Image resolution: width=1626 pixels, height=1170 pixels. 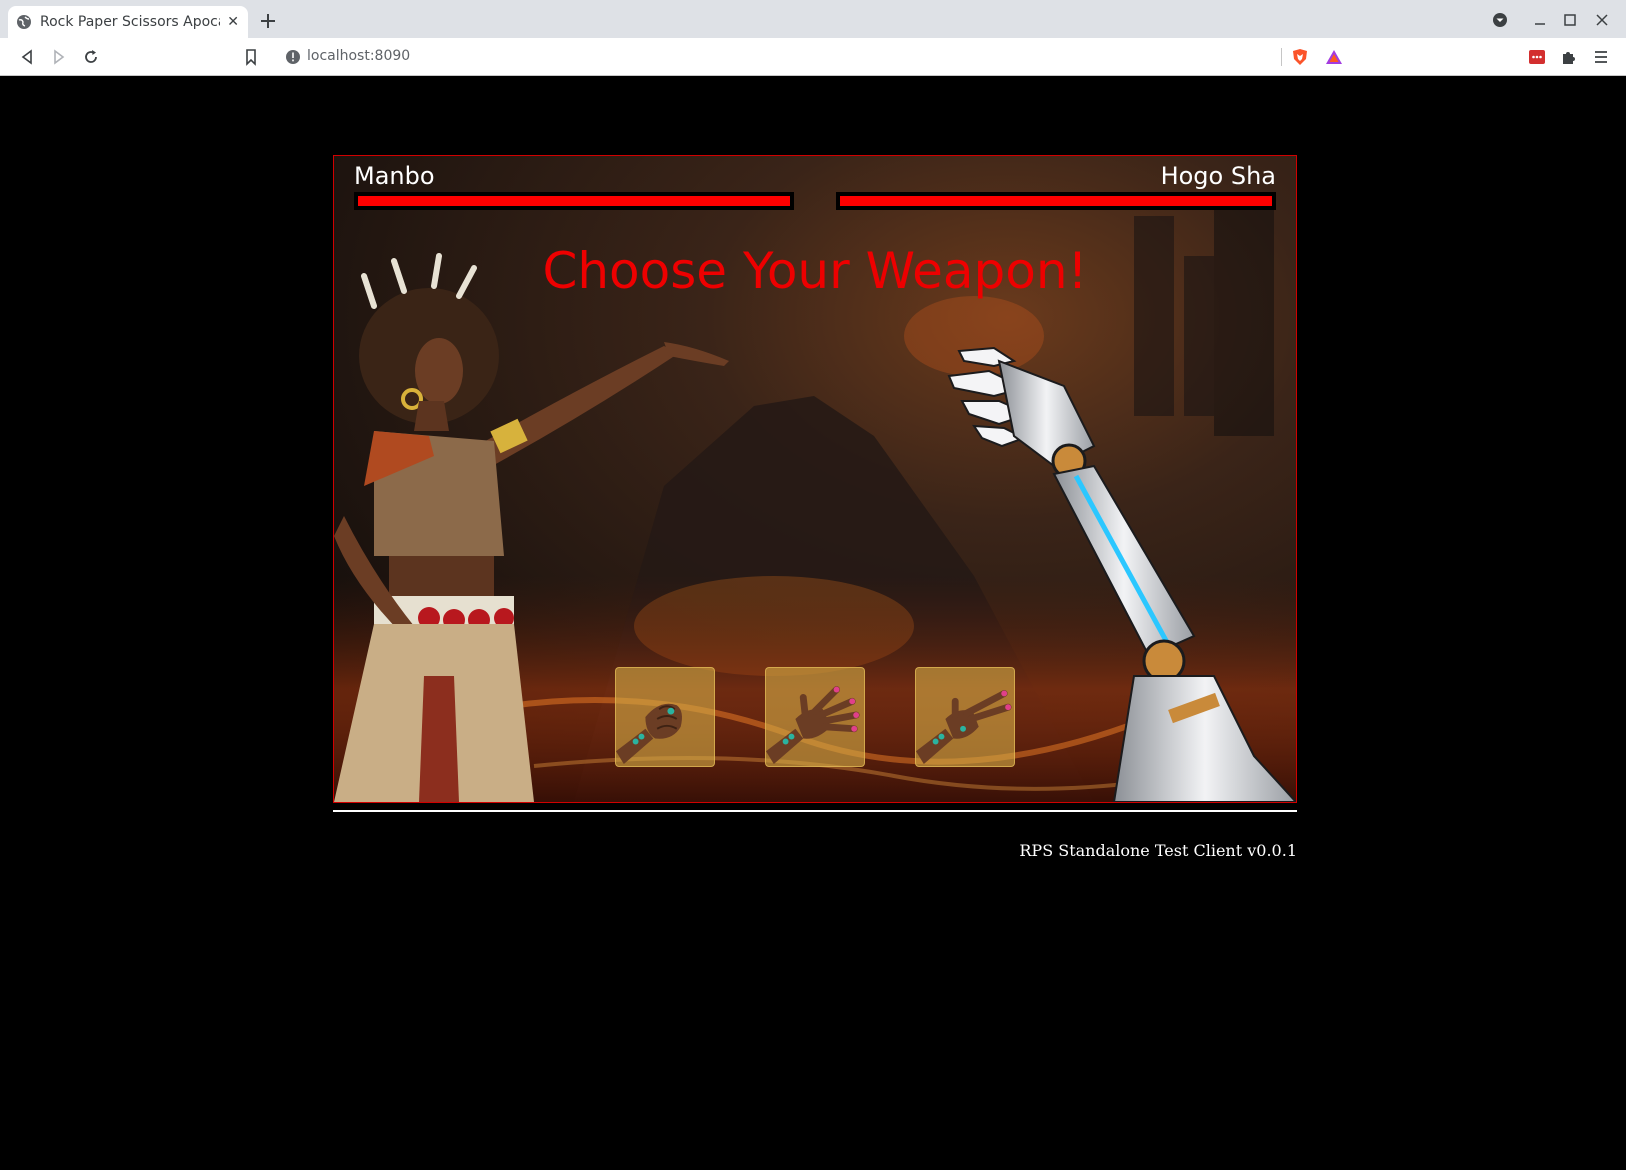 I want to click on footer-divider, so click(x=815, y=811).